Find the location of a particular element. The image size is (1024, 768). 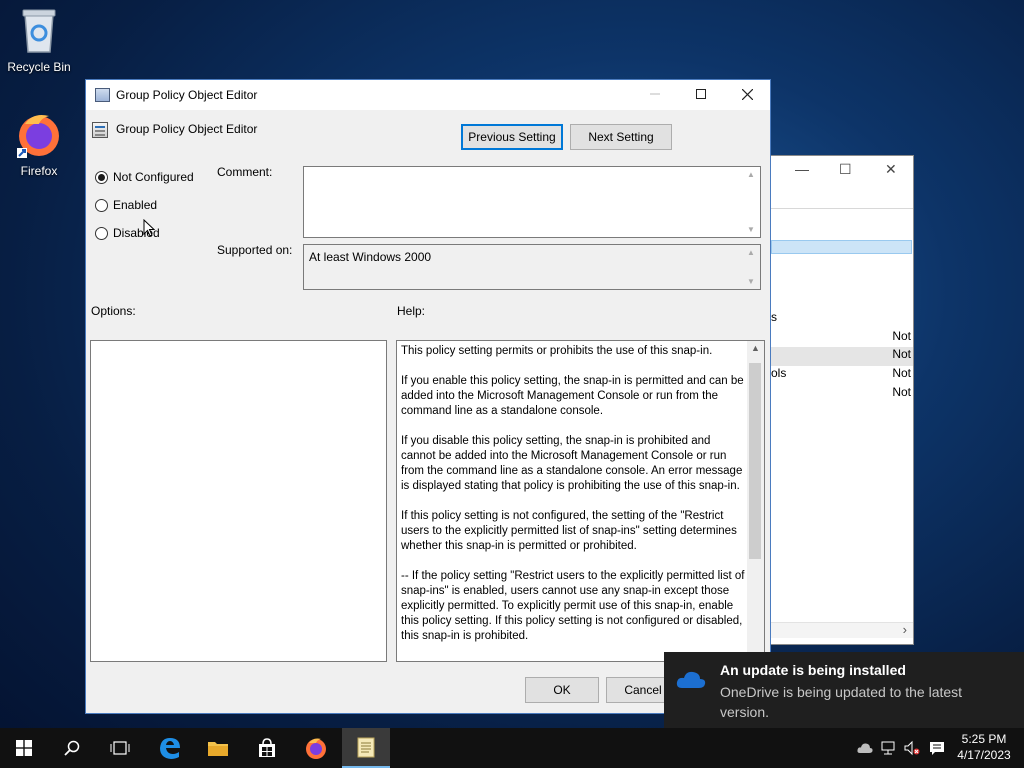

store-icon is located at coordinates (267, 747).